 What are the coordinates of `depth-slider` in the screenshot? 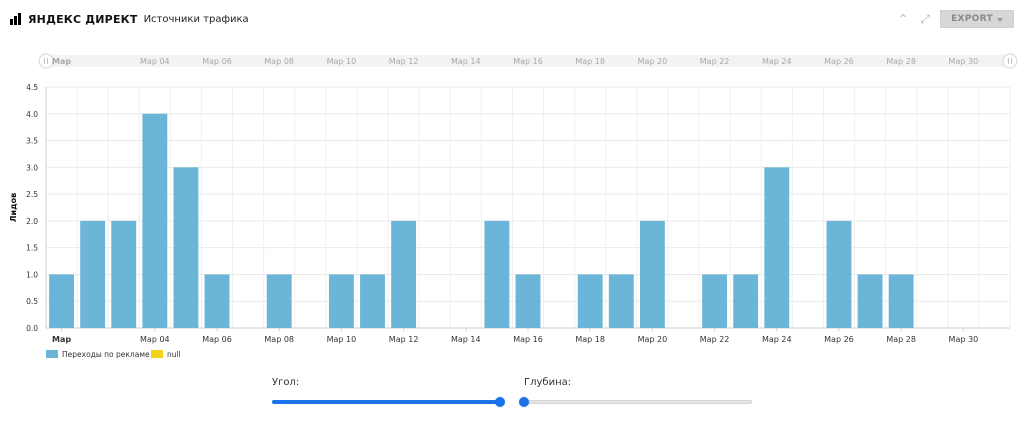 It's located at (635, 402).